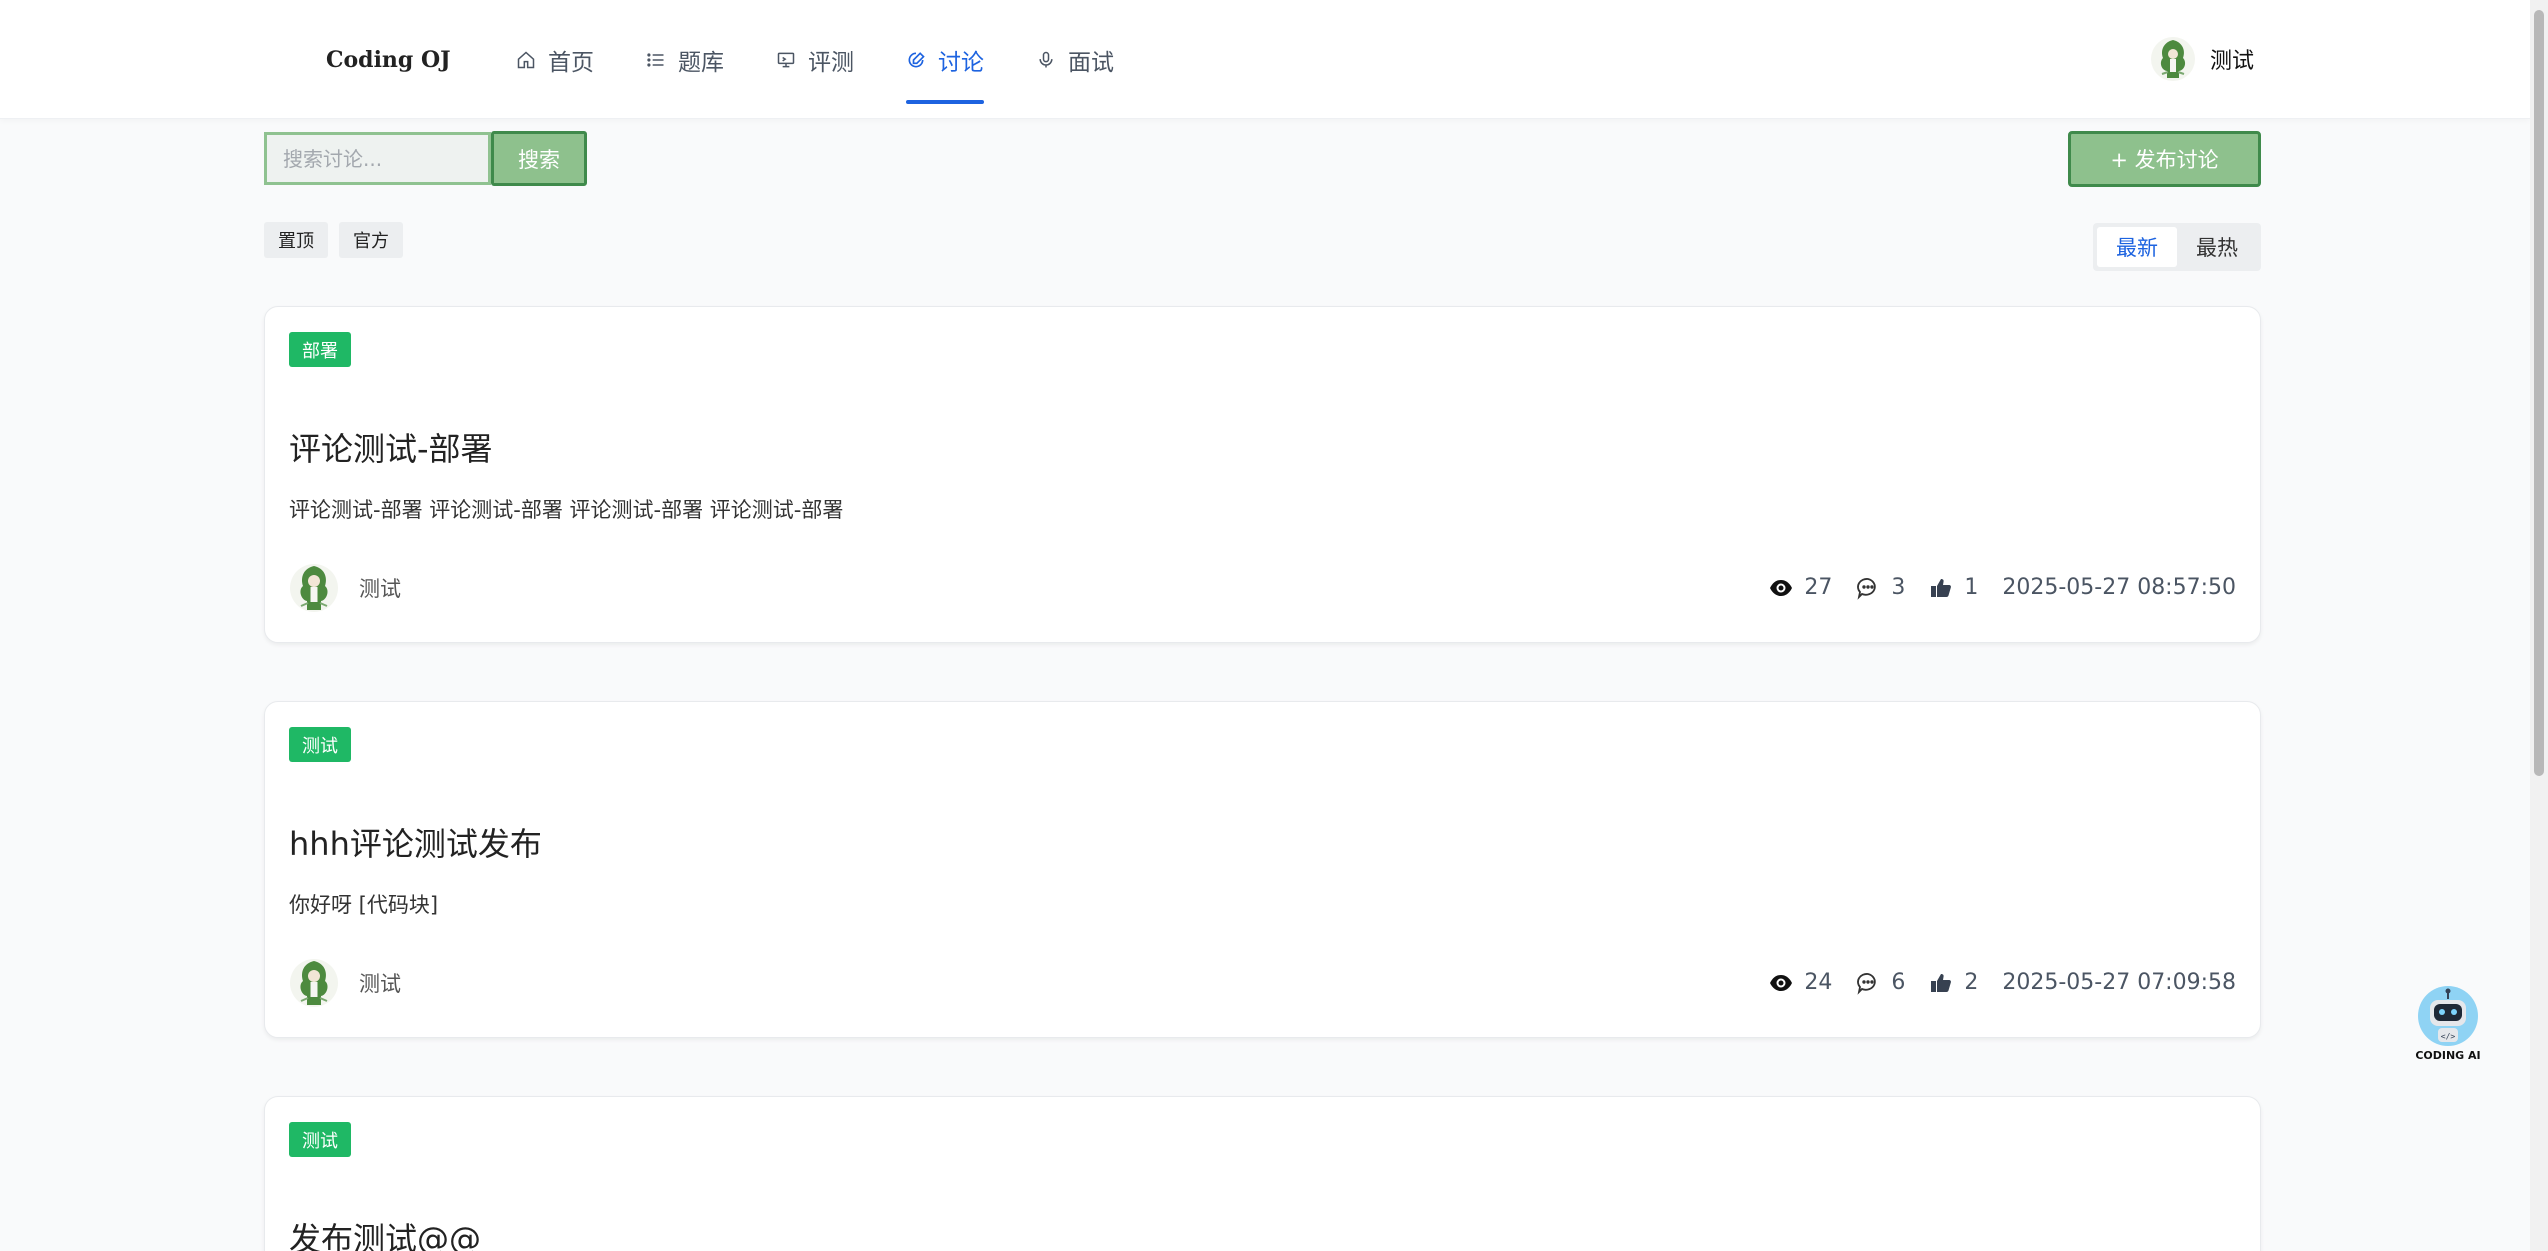 The width and height of the screenshot is (2548, 1251). I want to click on comment-count: 6, so click(1880, 982).